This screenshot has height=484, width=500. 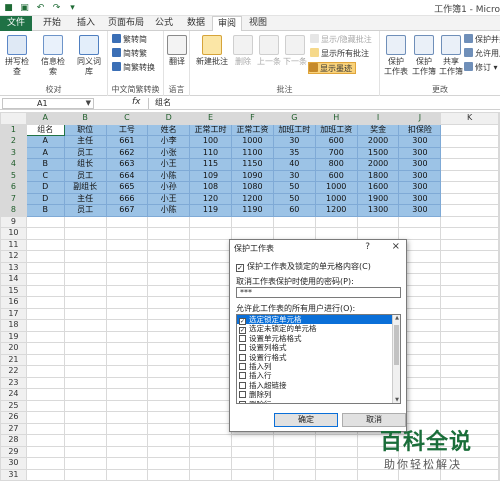 I want to click on cell: 1190, so click(x=252, y=210).